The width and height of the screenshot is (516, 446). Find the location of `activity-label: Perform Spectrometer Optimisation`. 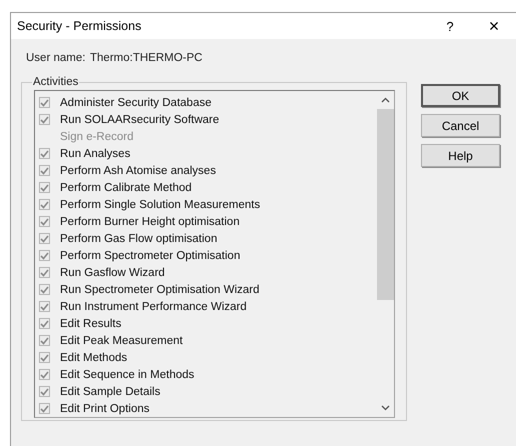

activity-label: Perform Spectrometer Optimisation is located at coordinates (150, 256).